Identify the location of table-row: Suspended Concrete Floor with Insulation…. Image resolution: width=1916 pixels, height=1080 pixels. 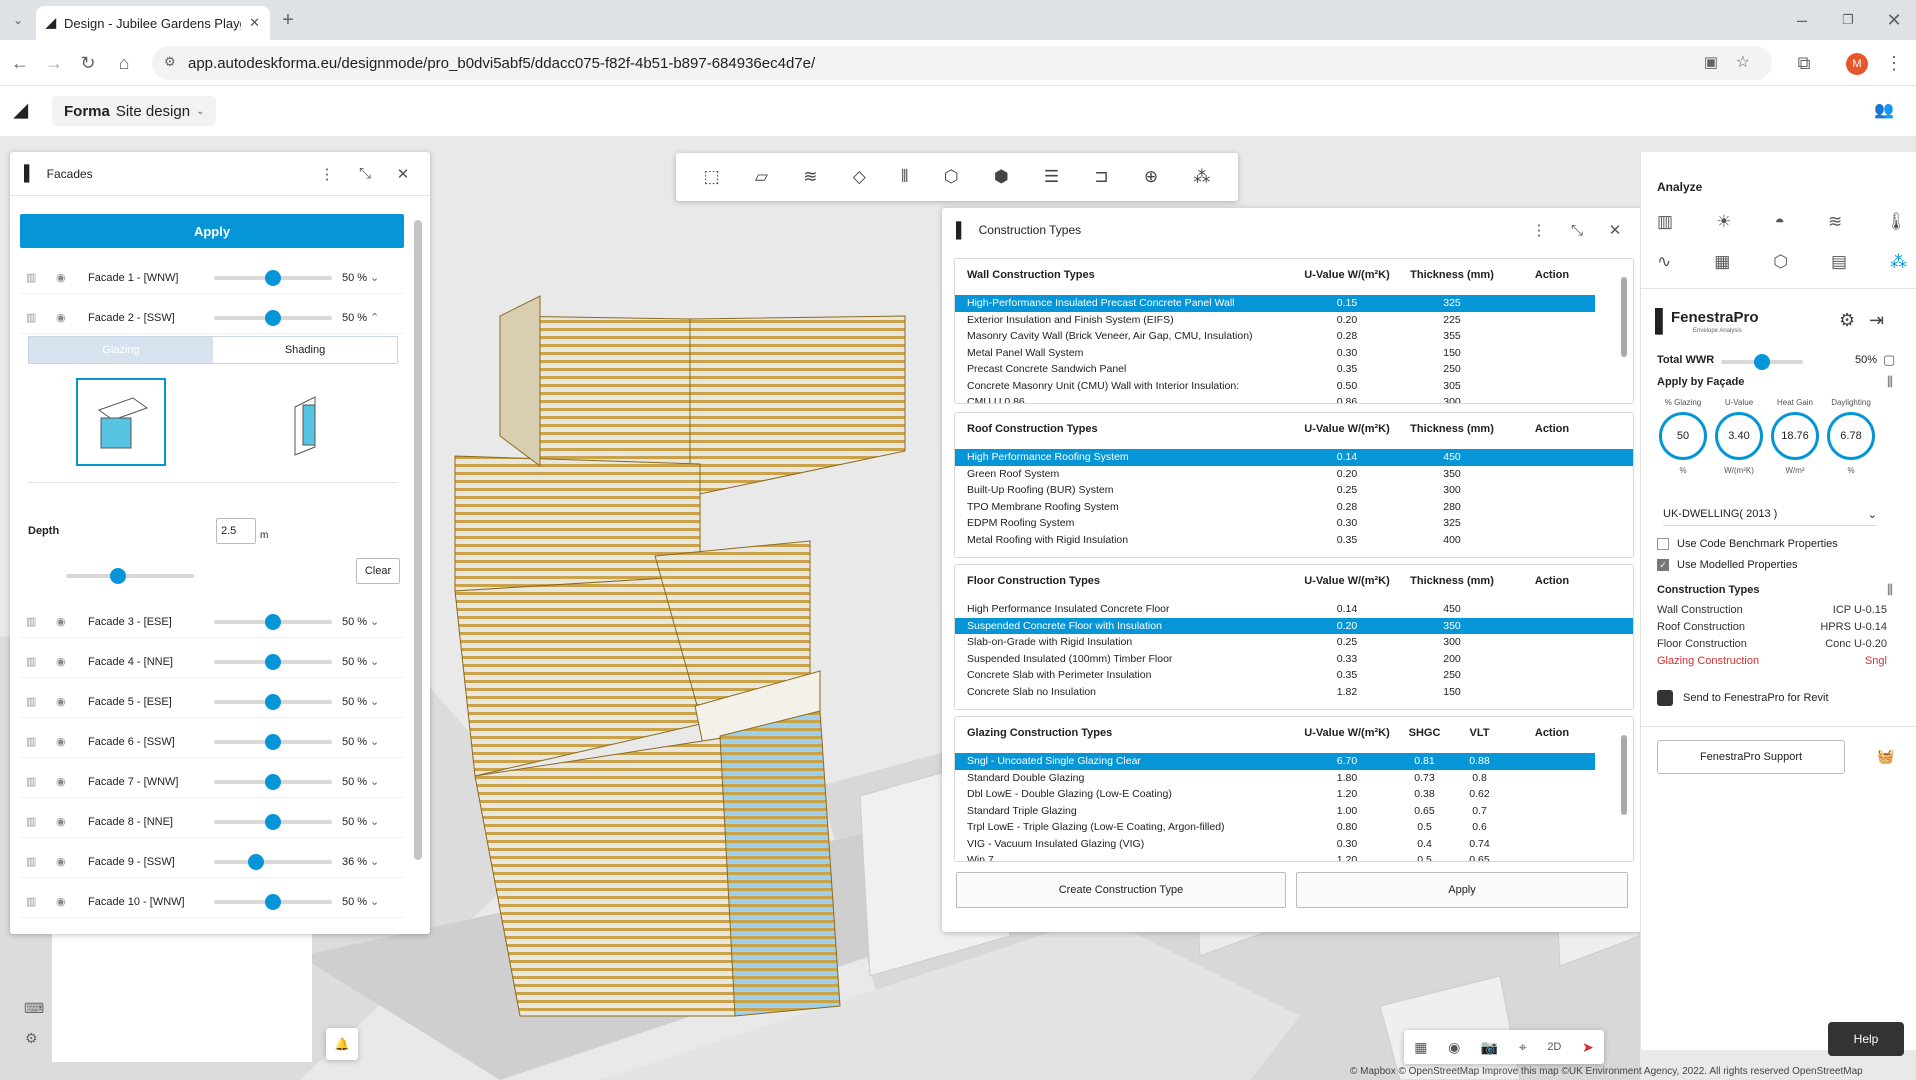
(1294, 625).